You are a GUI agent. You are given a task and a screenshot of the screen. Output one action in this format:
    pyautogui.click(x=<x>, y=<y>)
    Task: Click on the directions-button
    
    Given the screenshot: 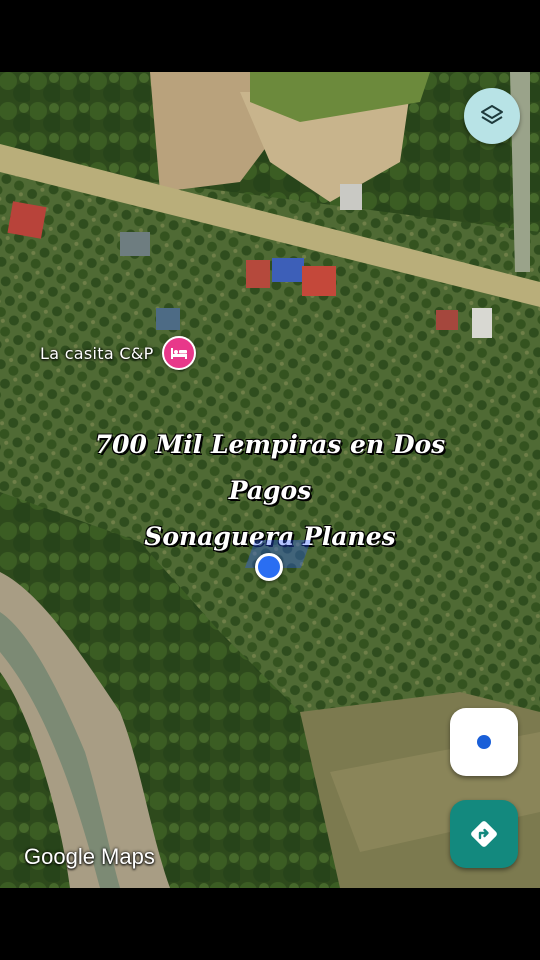 What is the action you would take?
    pyautogui.click(x=484, y=834)
    